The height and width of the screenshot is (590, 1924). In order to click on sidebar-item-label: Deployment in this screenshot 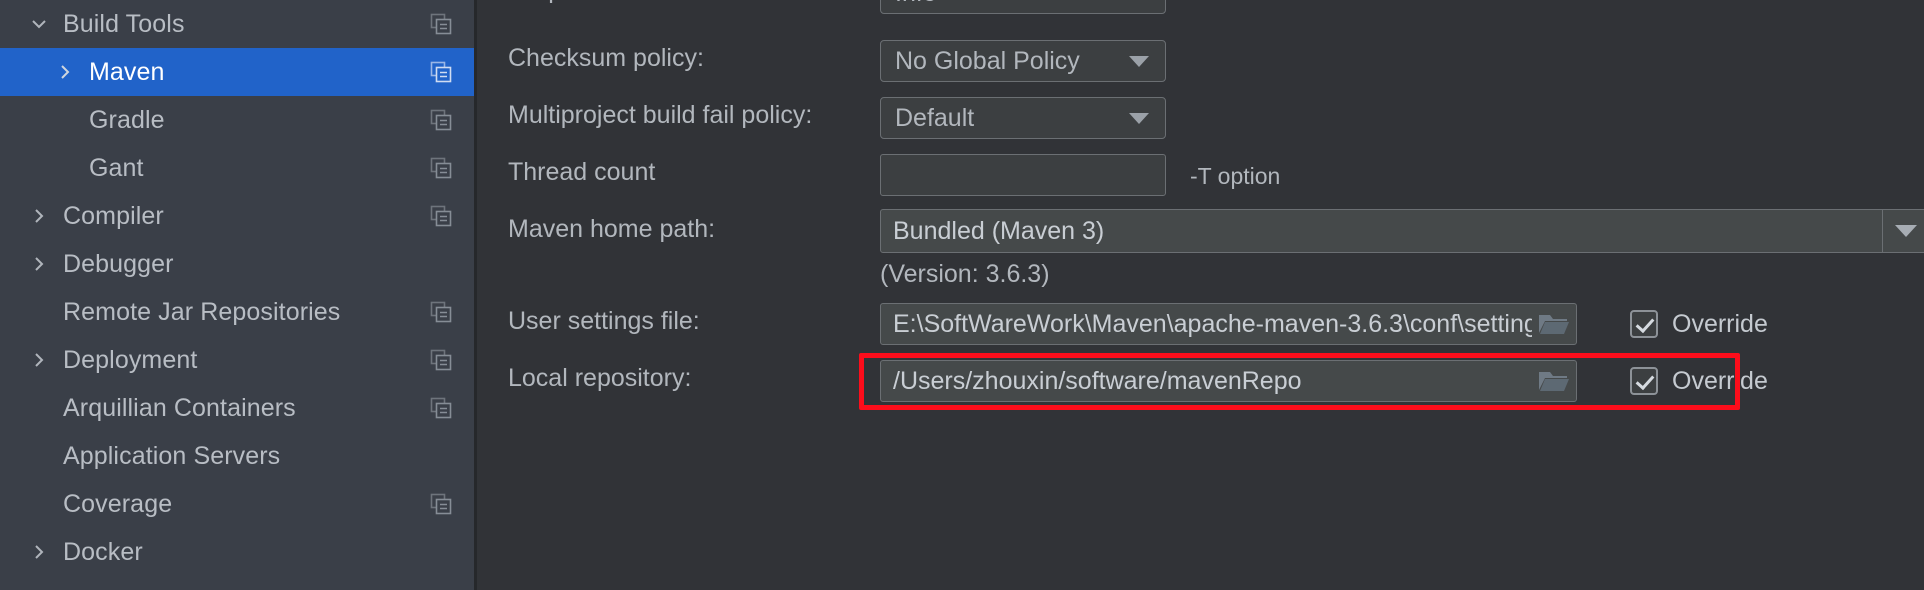, I will do `click(130, 359)`.